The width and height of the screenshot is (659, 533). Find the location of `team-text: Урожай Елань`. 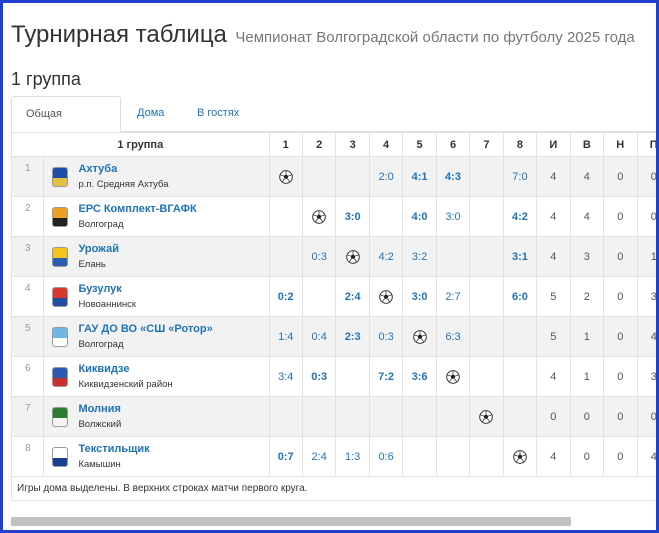

team-text: Урожай Елань is located at coordinates (98, 257).